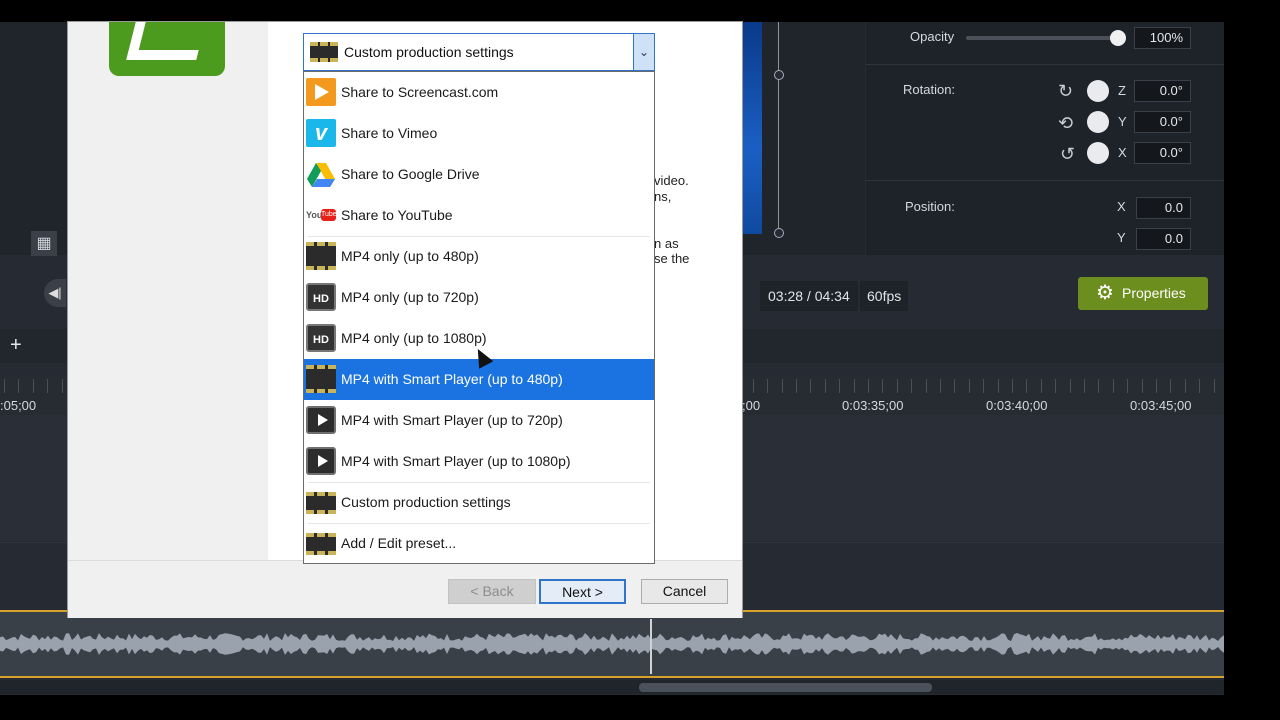 The image size is (1280, 720). Describe the element at coordinates (1068, 154) in the screenshot. I see `rotate-x-icon: ↺` at that location.